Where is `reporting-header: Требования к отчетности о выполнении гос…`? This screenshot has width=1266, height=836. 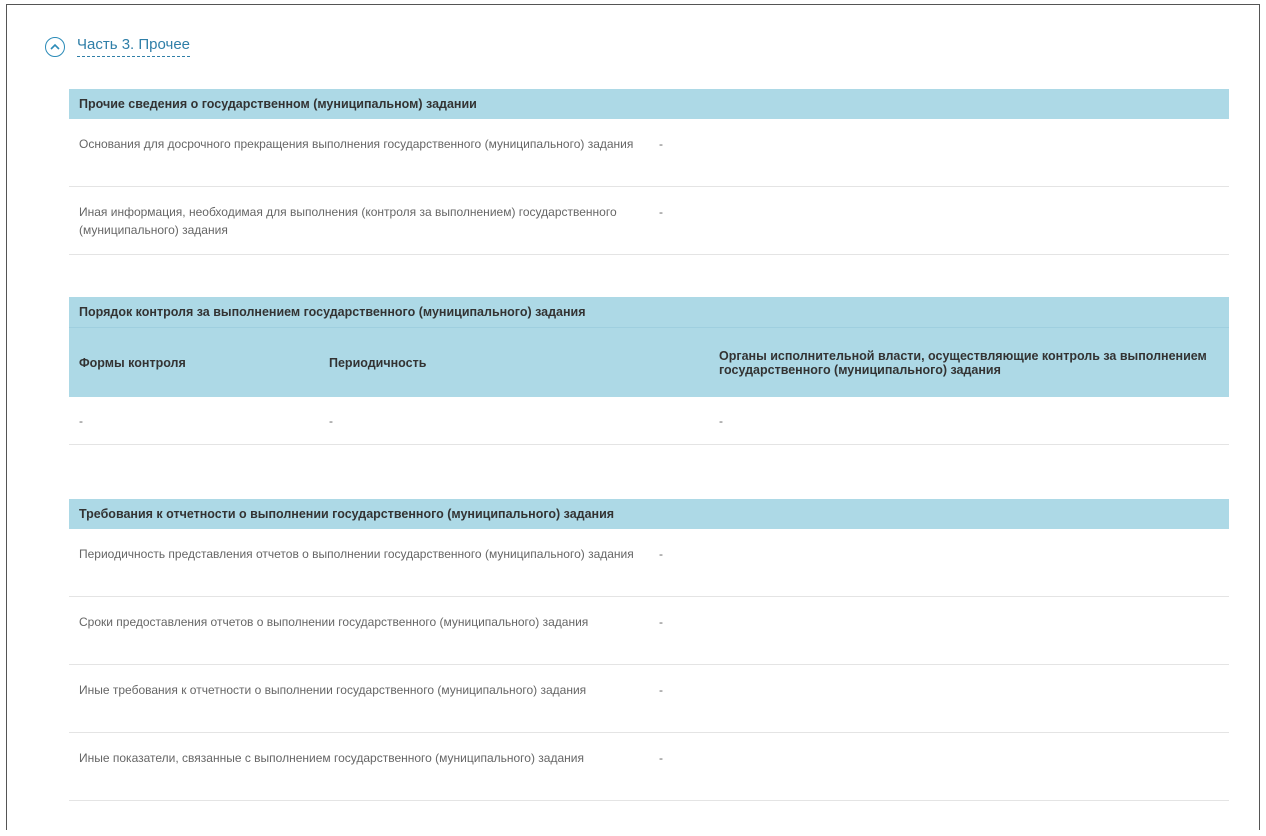 reporting-header: Требования к отчетности о выполнении гос… is located at coordinates (649, 514).